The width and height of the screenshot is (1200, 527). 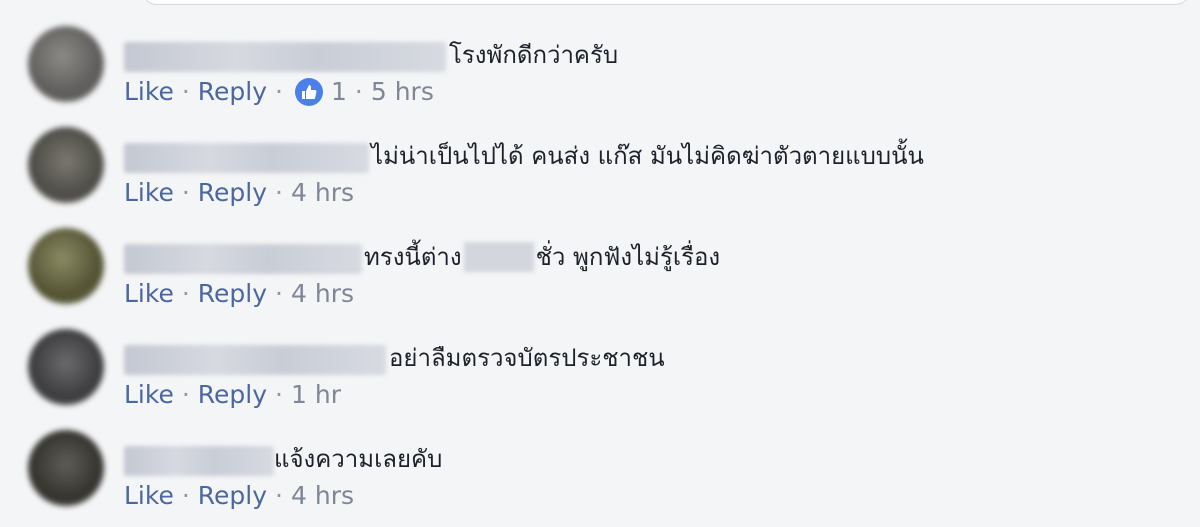 What do you see at coordinates (542, 257) in the screenshot?
I see `comment-text: ทรงนี้ต่าง ชั่ว พูกฟังไม่รู้เรื่อง` at bounding box center [542, 257].